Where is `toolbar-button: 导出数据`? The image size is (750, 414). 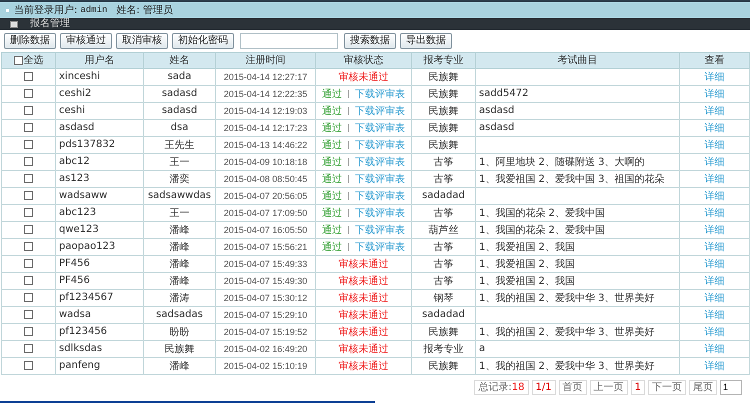 toolbar-button: 导出数据 is located at coordinates (426, 41).